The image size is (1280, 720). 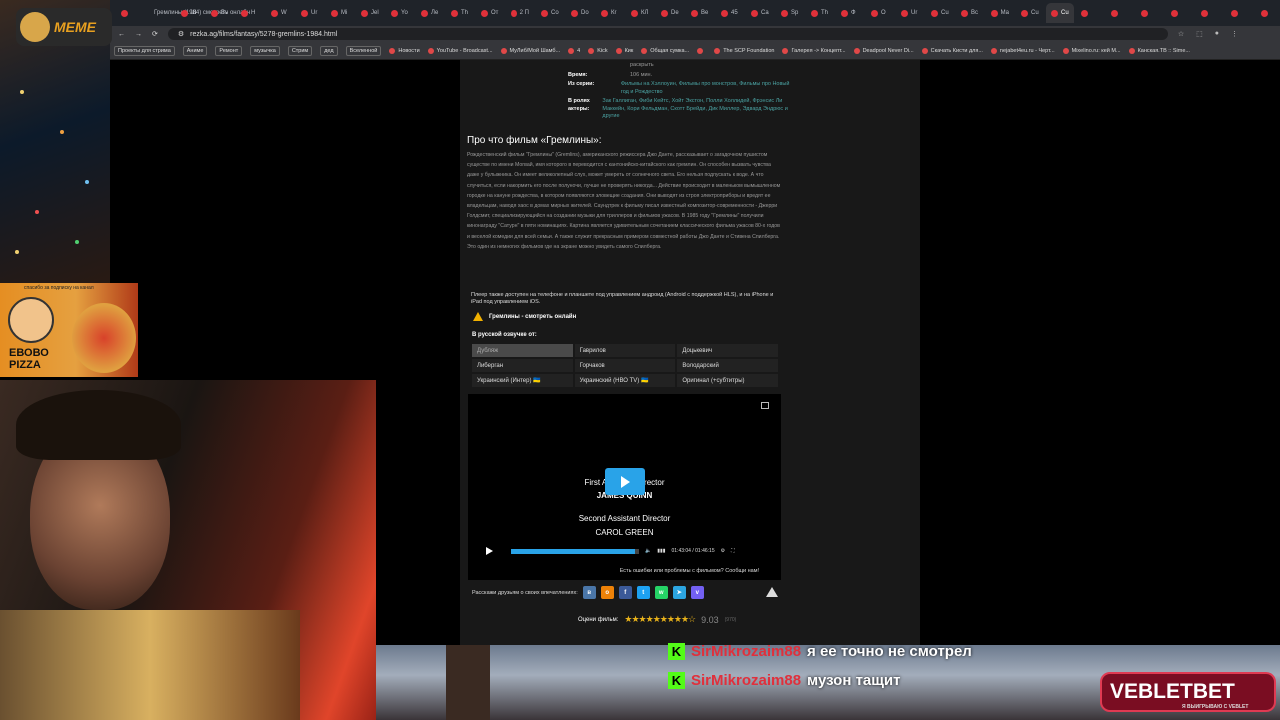 I want to click on rating-stars: ★★★★★★★★★☆, so click(x=660, y=619).